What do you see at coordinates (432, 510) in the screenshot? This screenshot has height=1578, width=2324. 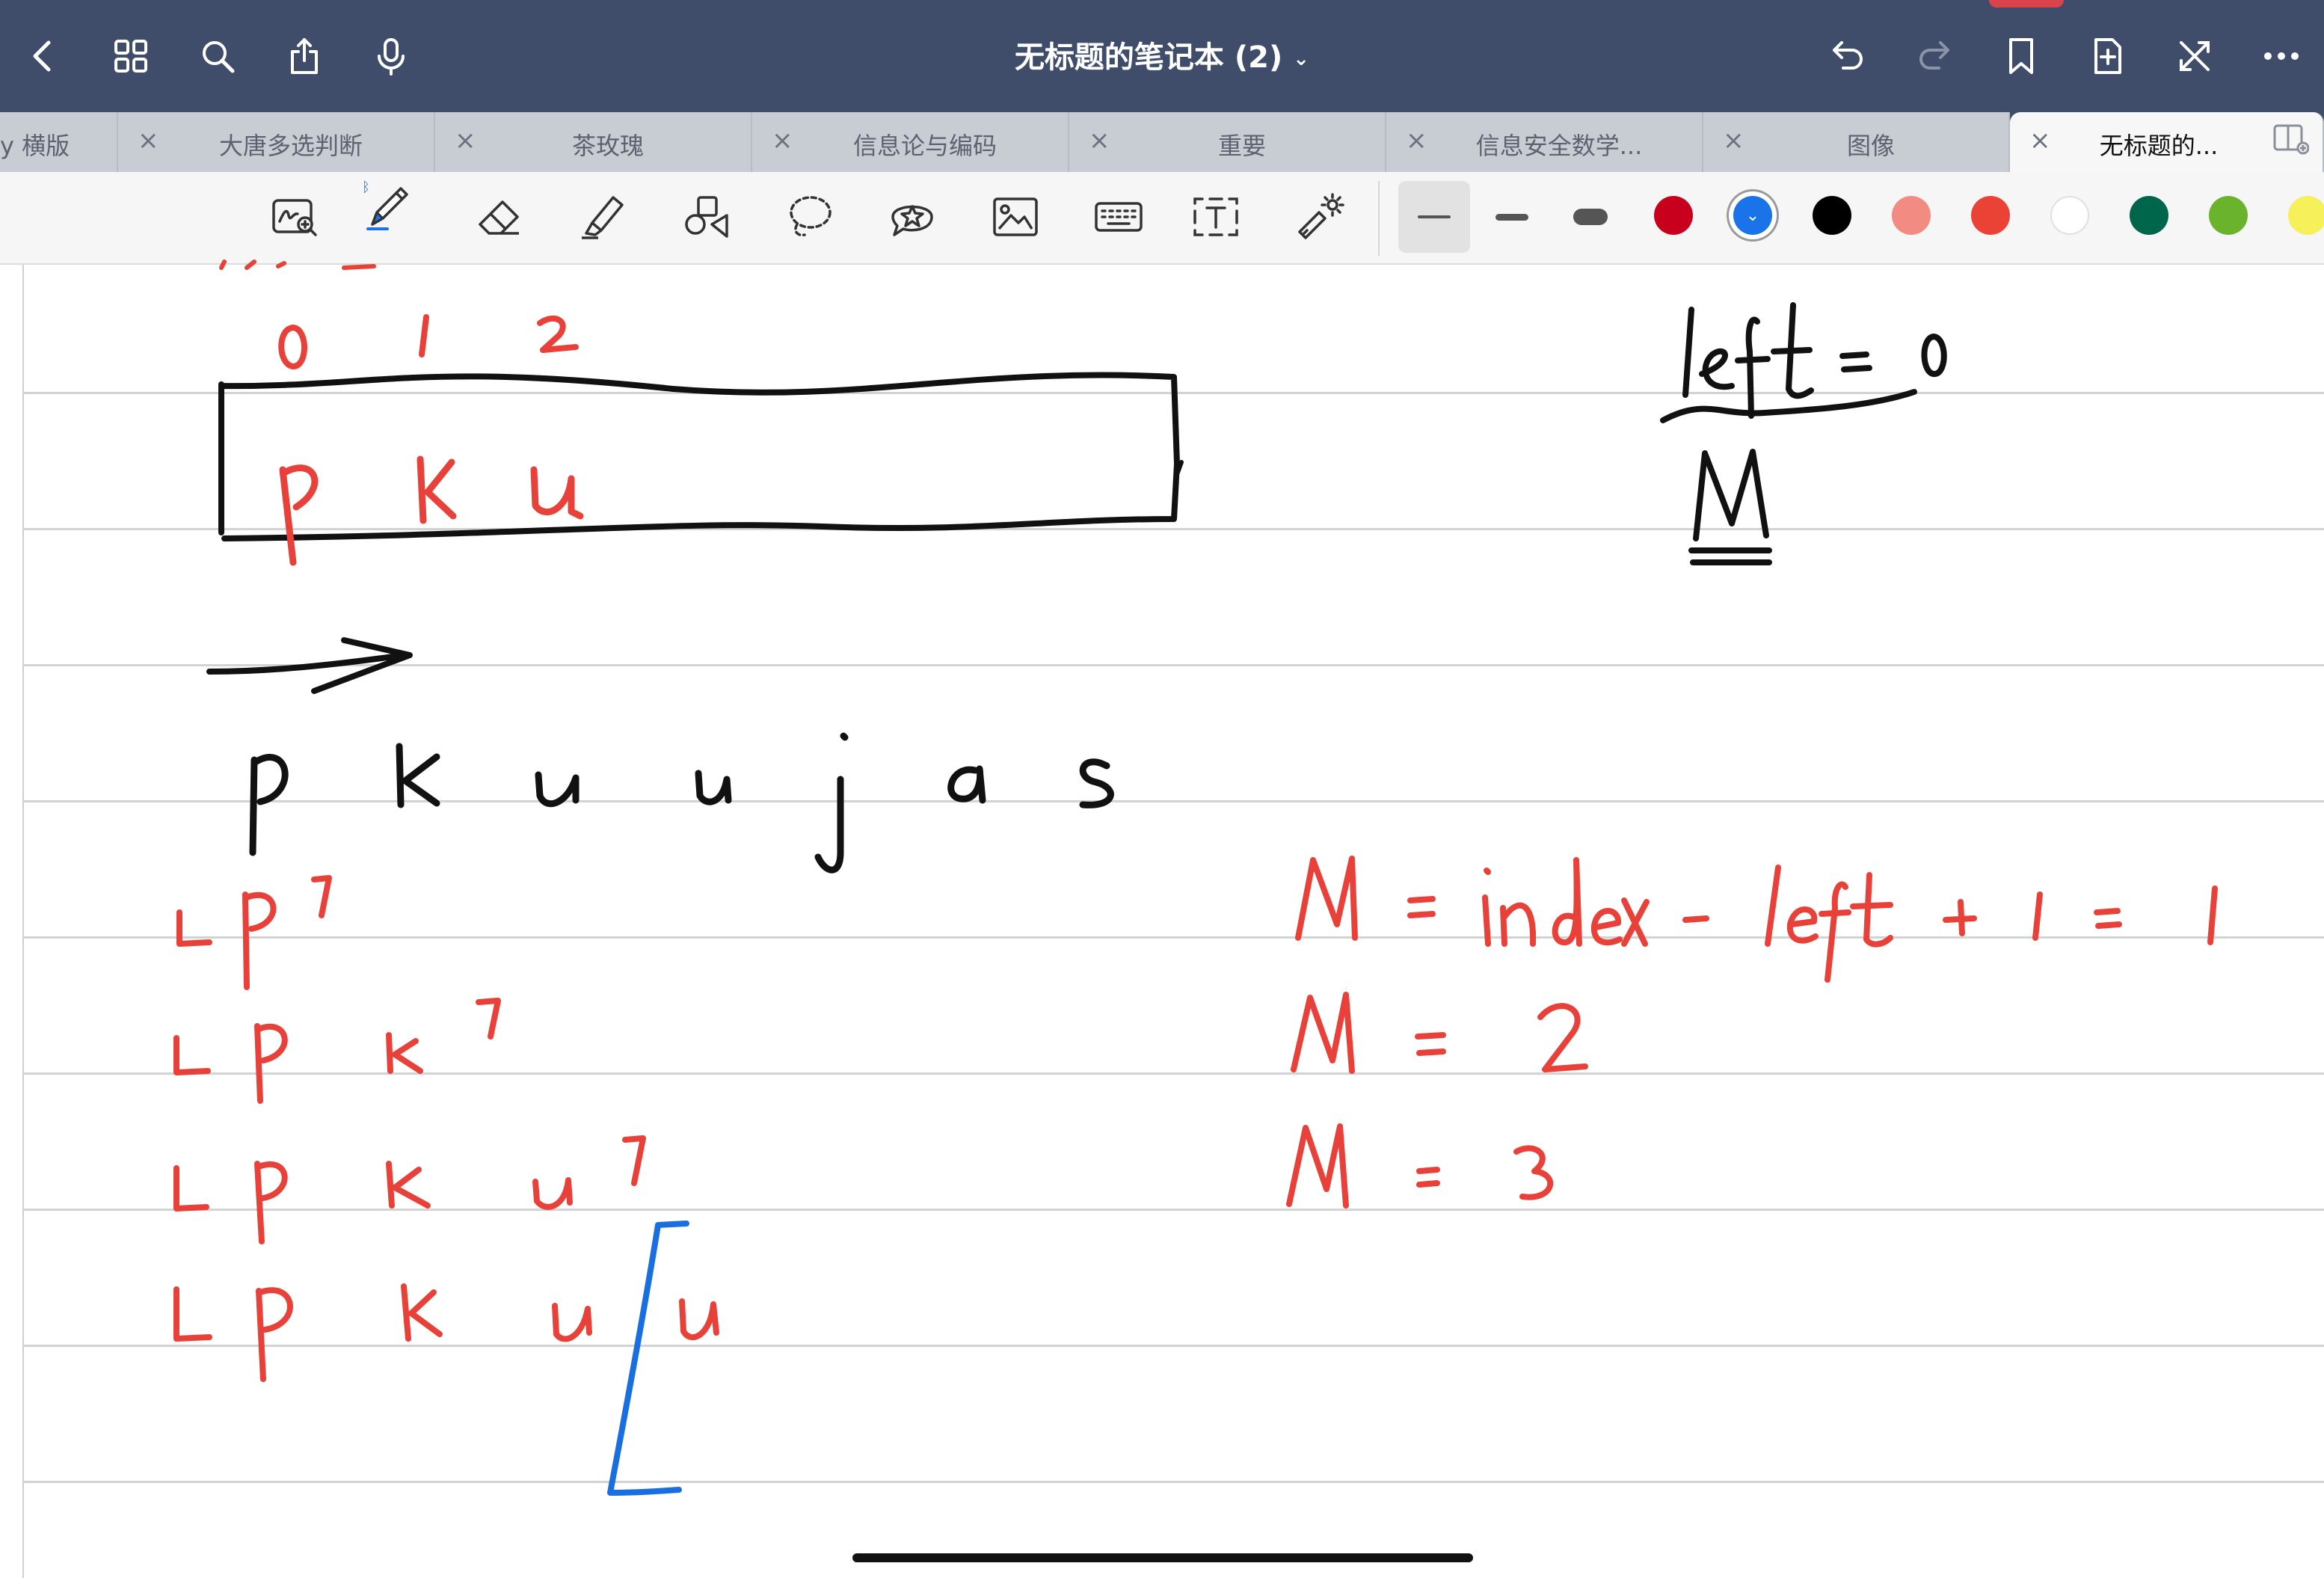 I see `window-letters` at bounding box center [432, 510].